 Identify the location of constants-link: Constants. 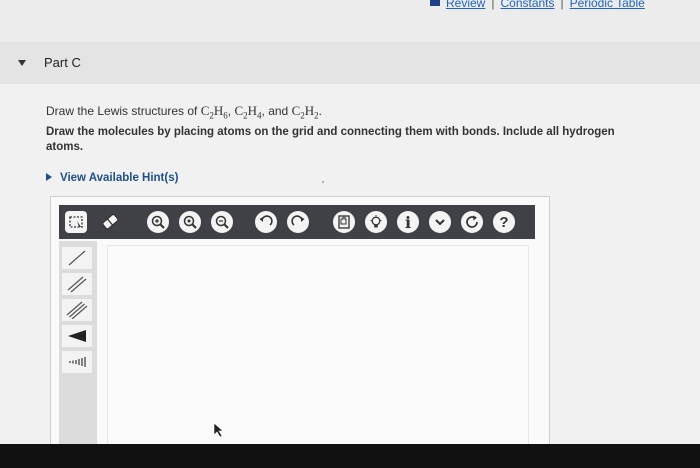
(527, 5).